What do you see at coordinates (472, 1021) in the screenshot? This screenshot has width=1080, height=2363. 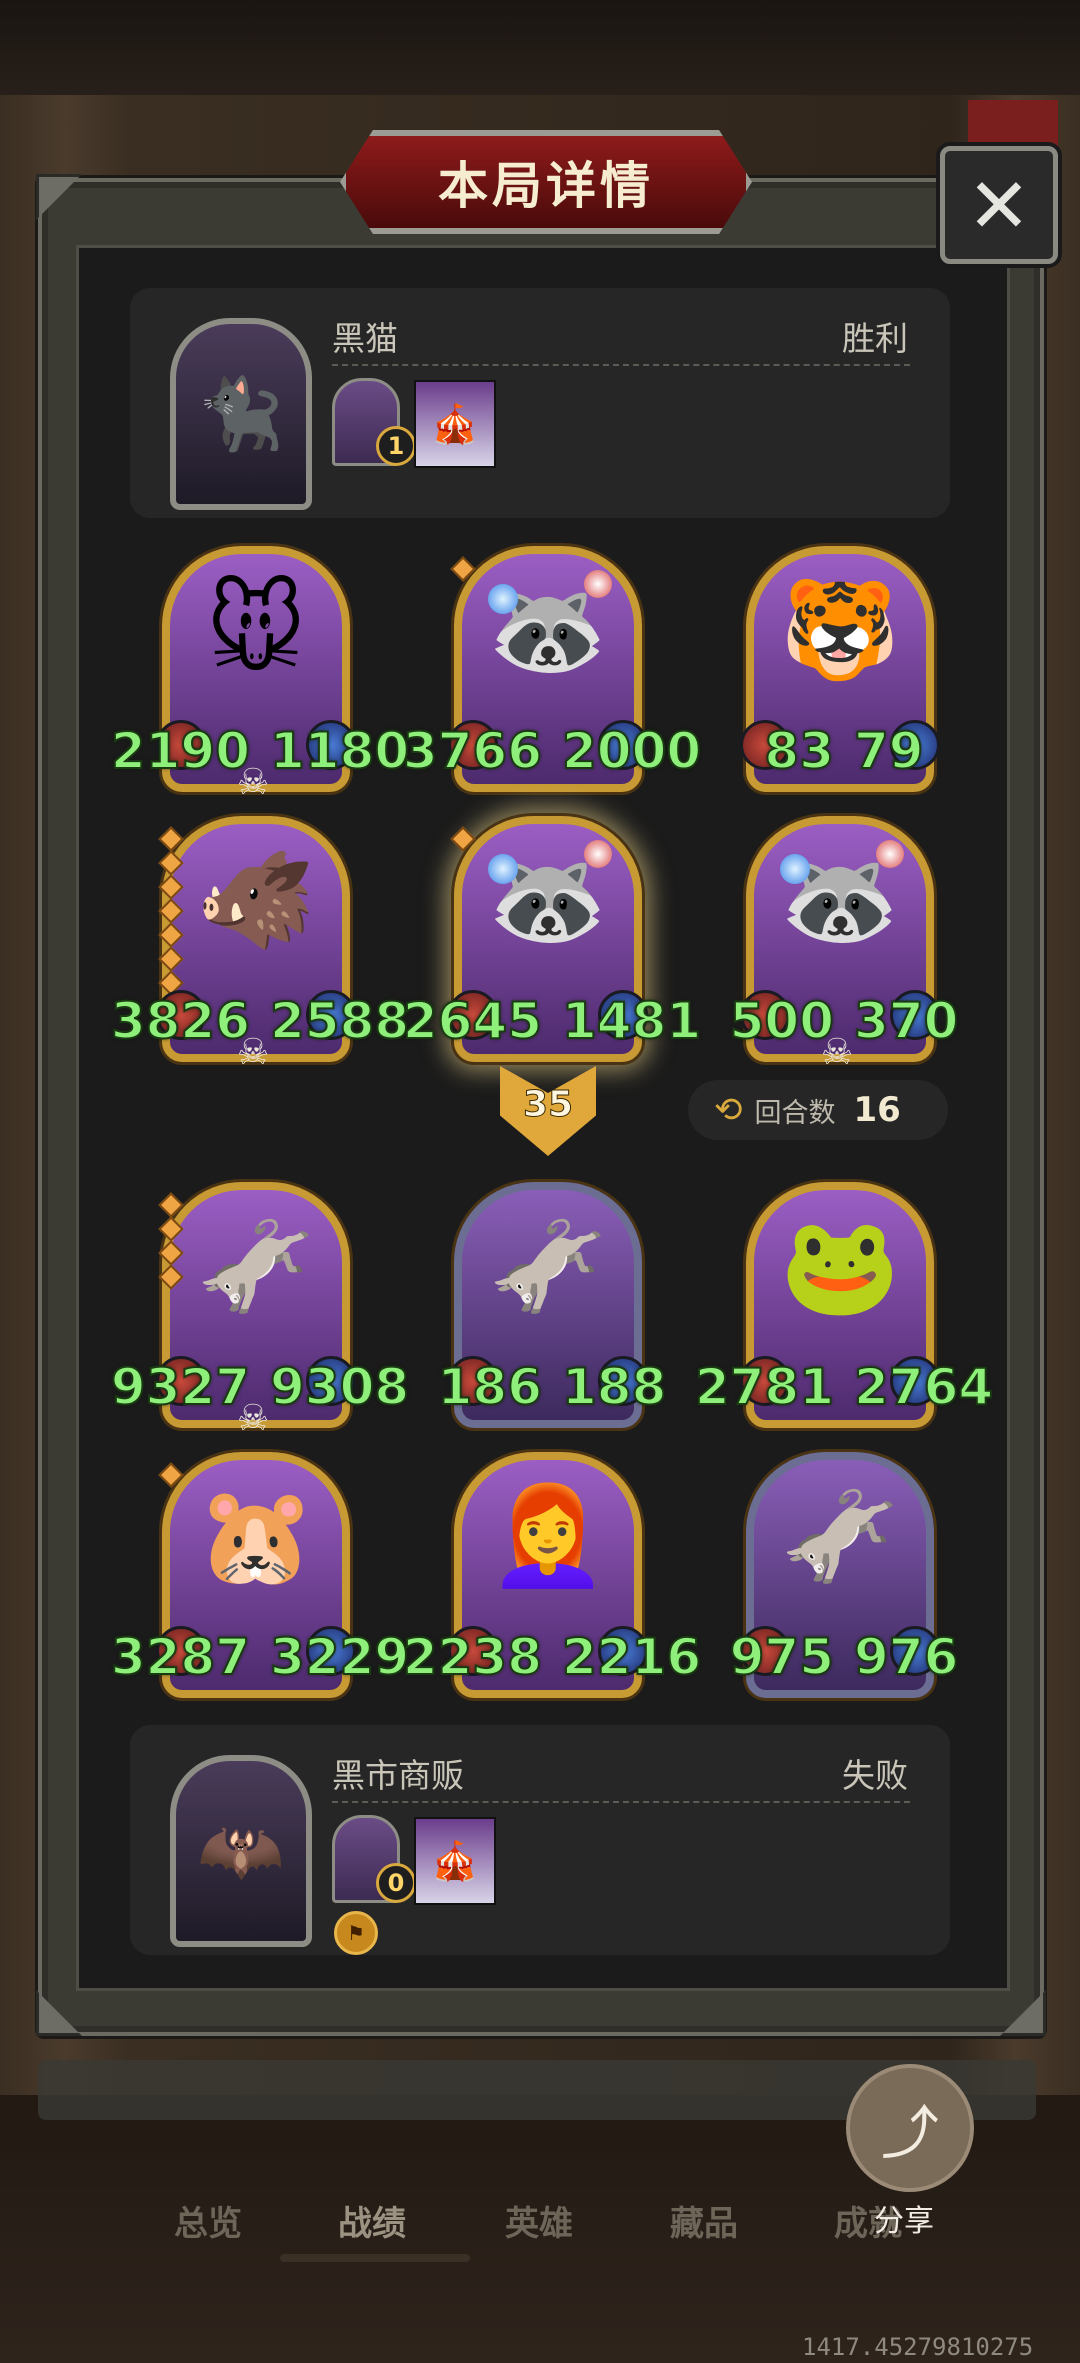 I see `attack-value: 2645` at bounding box center [472, 1021].